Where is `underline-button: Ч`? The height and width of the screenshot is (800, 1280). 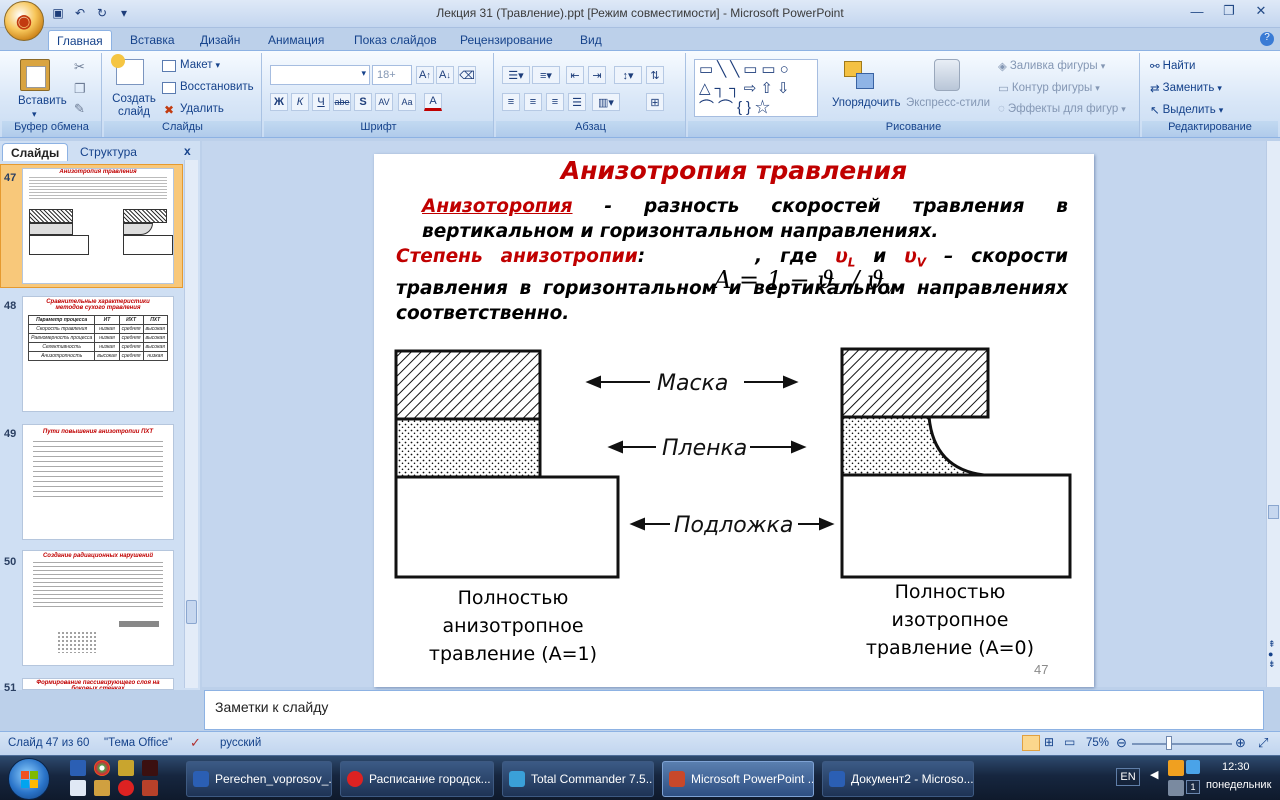
underline-button: Ч is located at coordinates (321, 102).